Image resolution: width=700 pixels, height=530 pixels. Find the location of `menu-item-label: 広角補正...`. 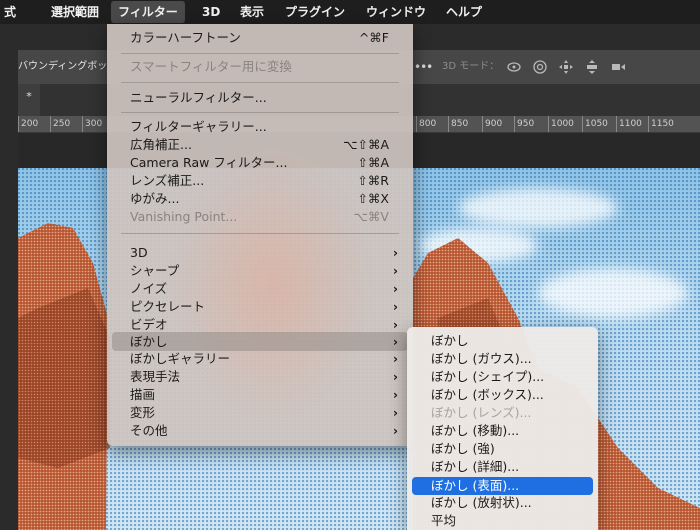

menu-item-label: 広角補正... is located at coordinates (161, 144).